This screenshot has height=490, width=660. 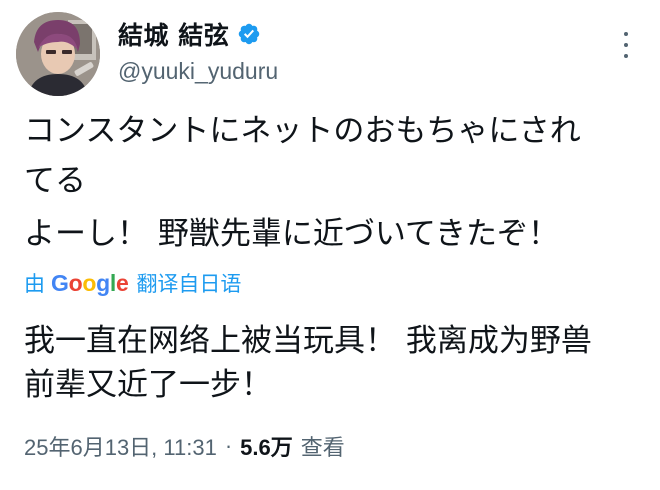 What do you see at coordinates (291, 234) in the screenshot?
I see `tweet-text-line: よーし！ 野獣先輩に近づいてきたぞ！` at bounding box center [291, 234].